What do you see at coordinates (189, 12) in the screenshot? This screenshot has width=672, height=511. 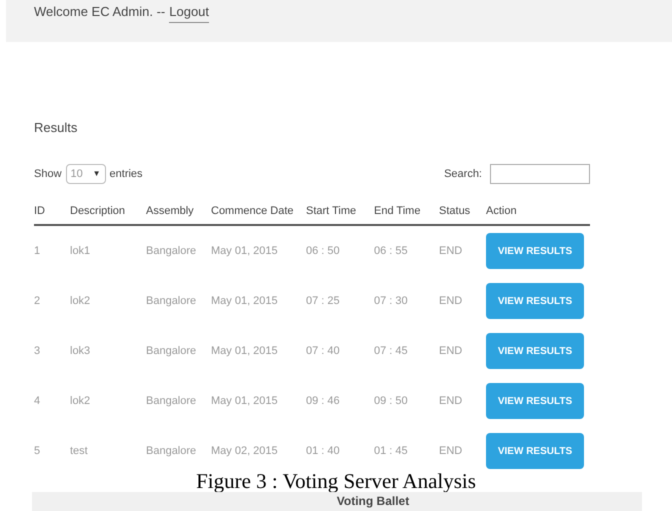 I see `logout-link: Logout` at bounding box center [189, 12].